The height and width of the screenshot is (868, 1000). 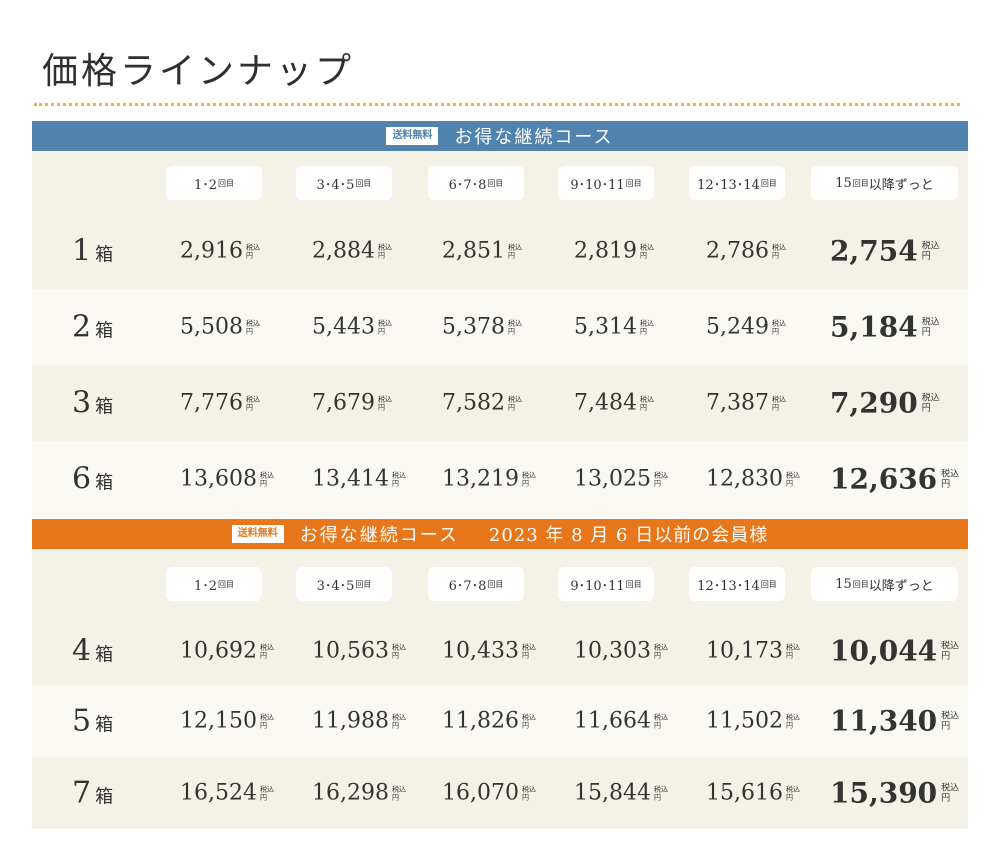 I want to click on quantity-unit: 箱, so click(x=104, y=407).